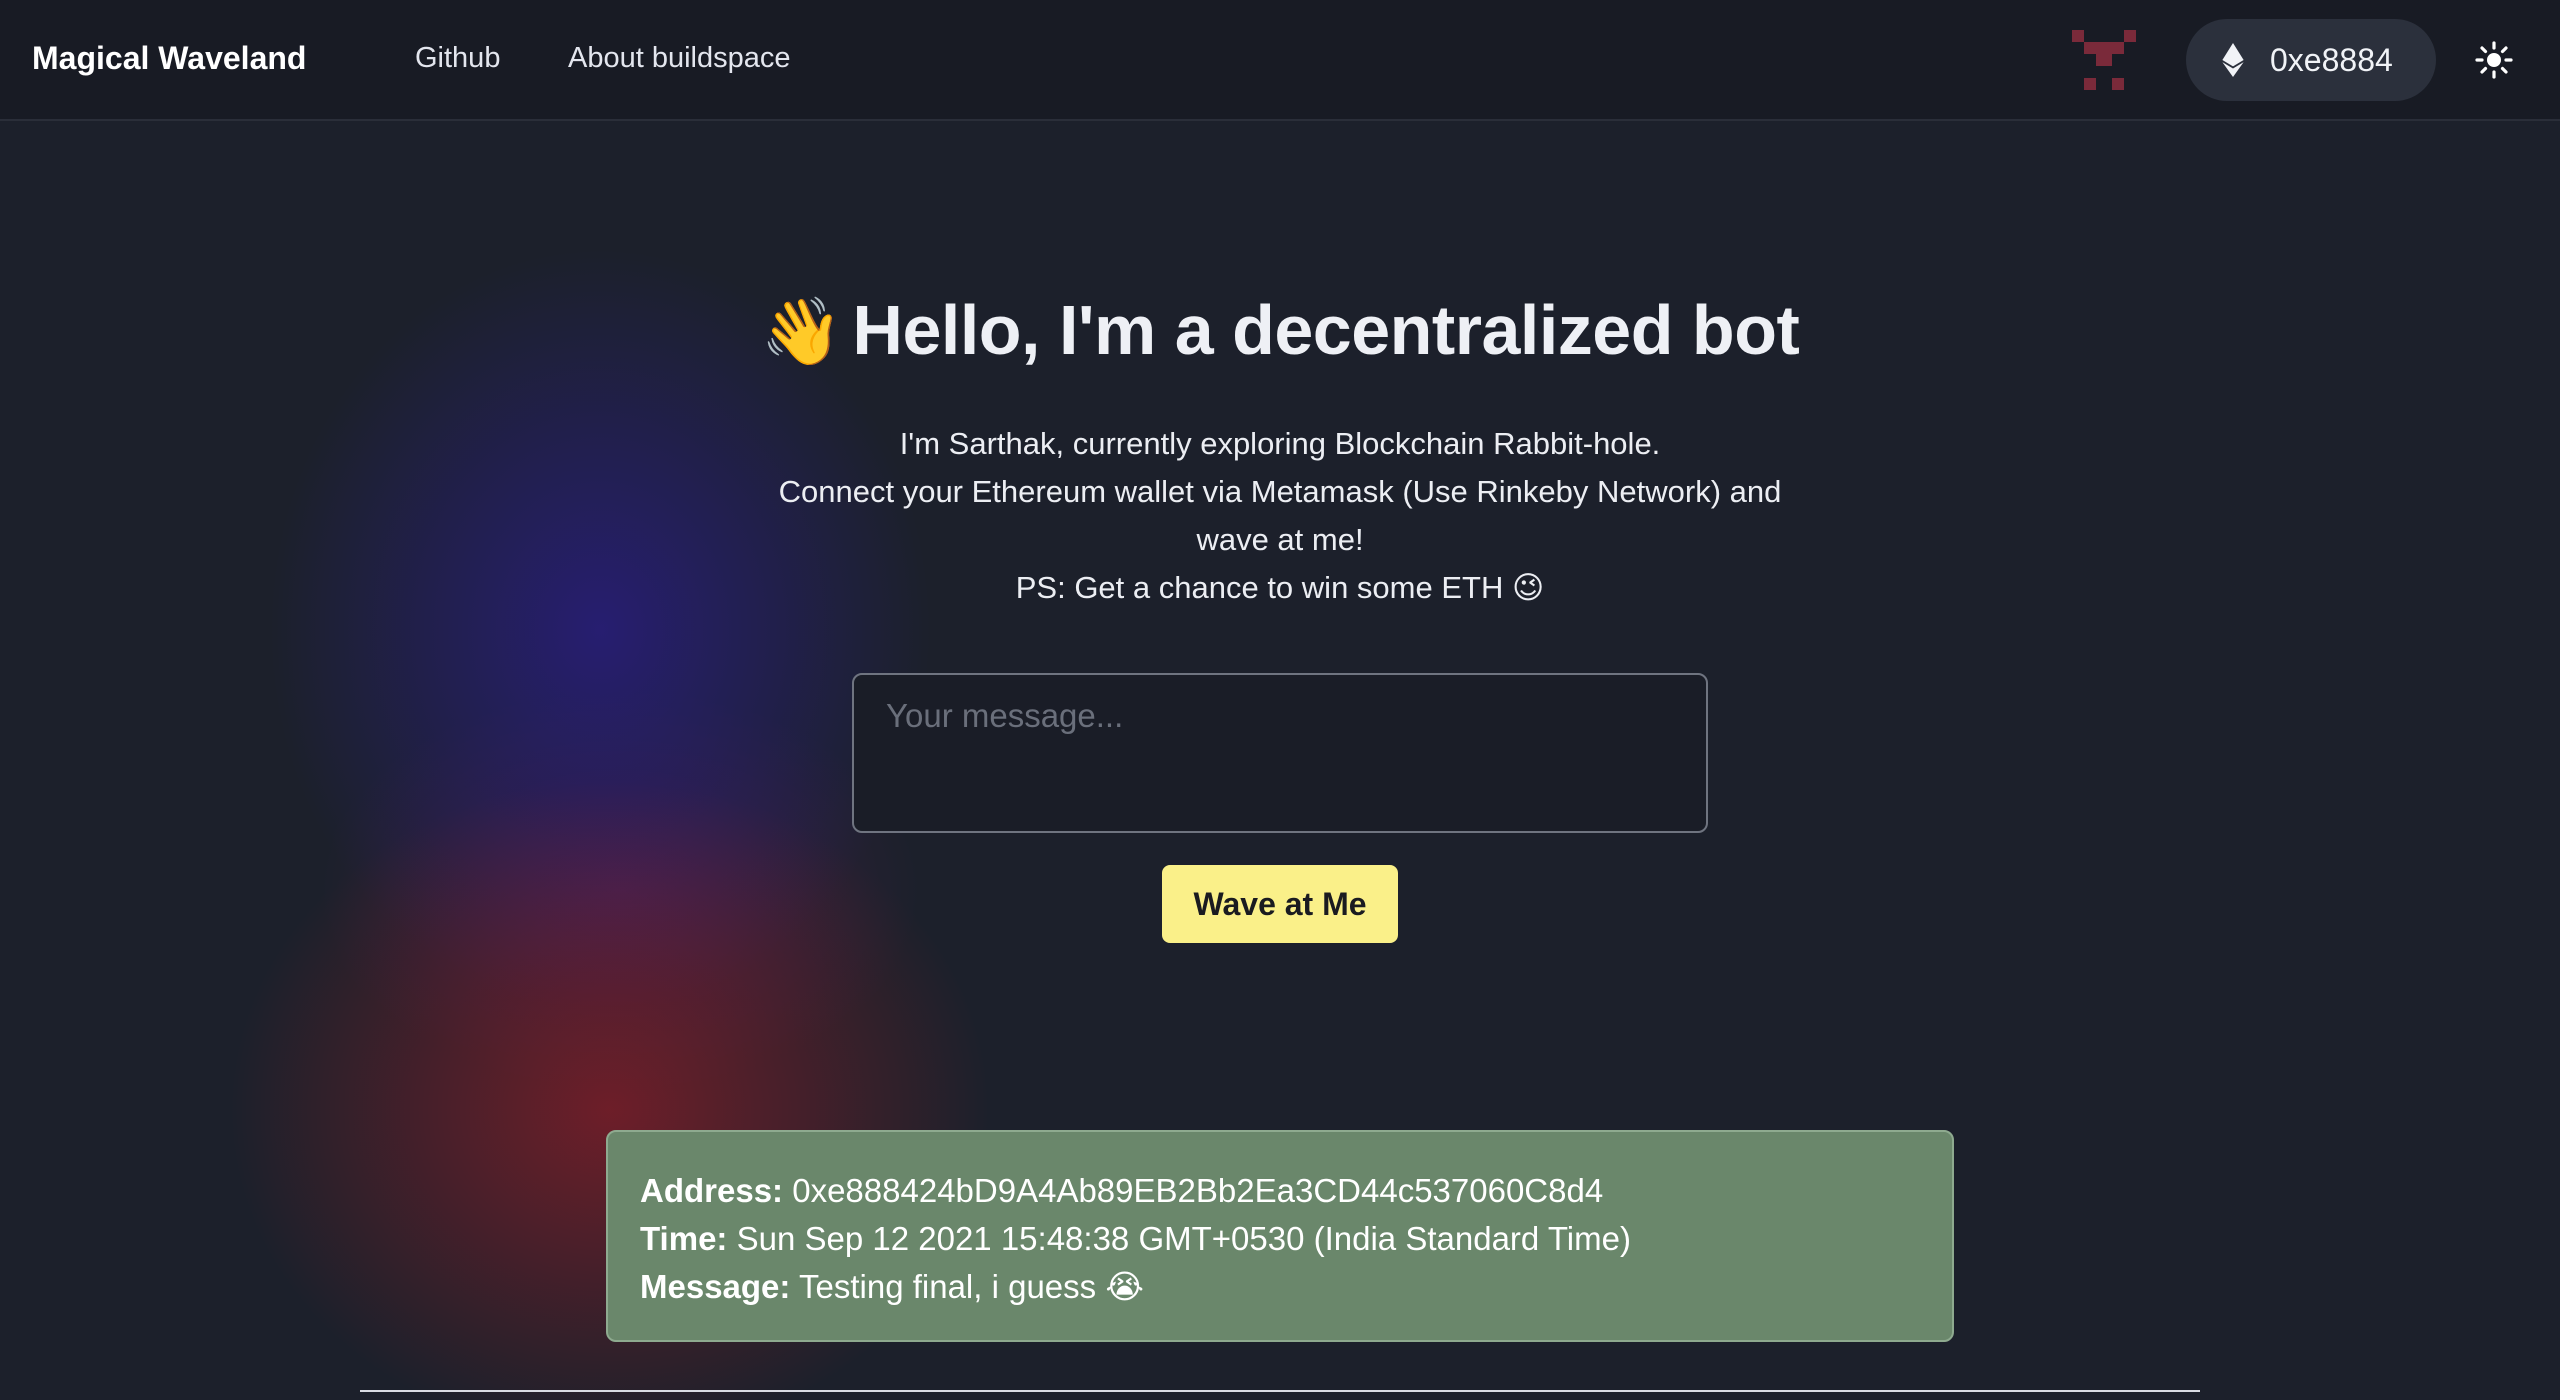  Describe the element at coordinates (169, 58) in the screenshot. I see `brand-title: Magical Waveland` at that location.